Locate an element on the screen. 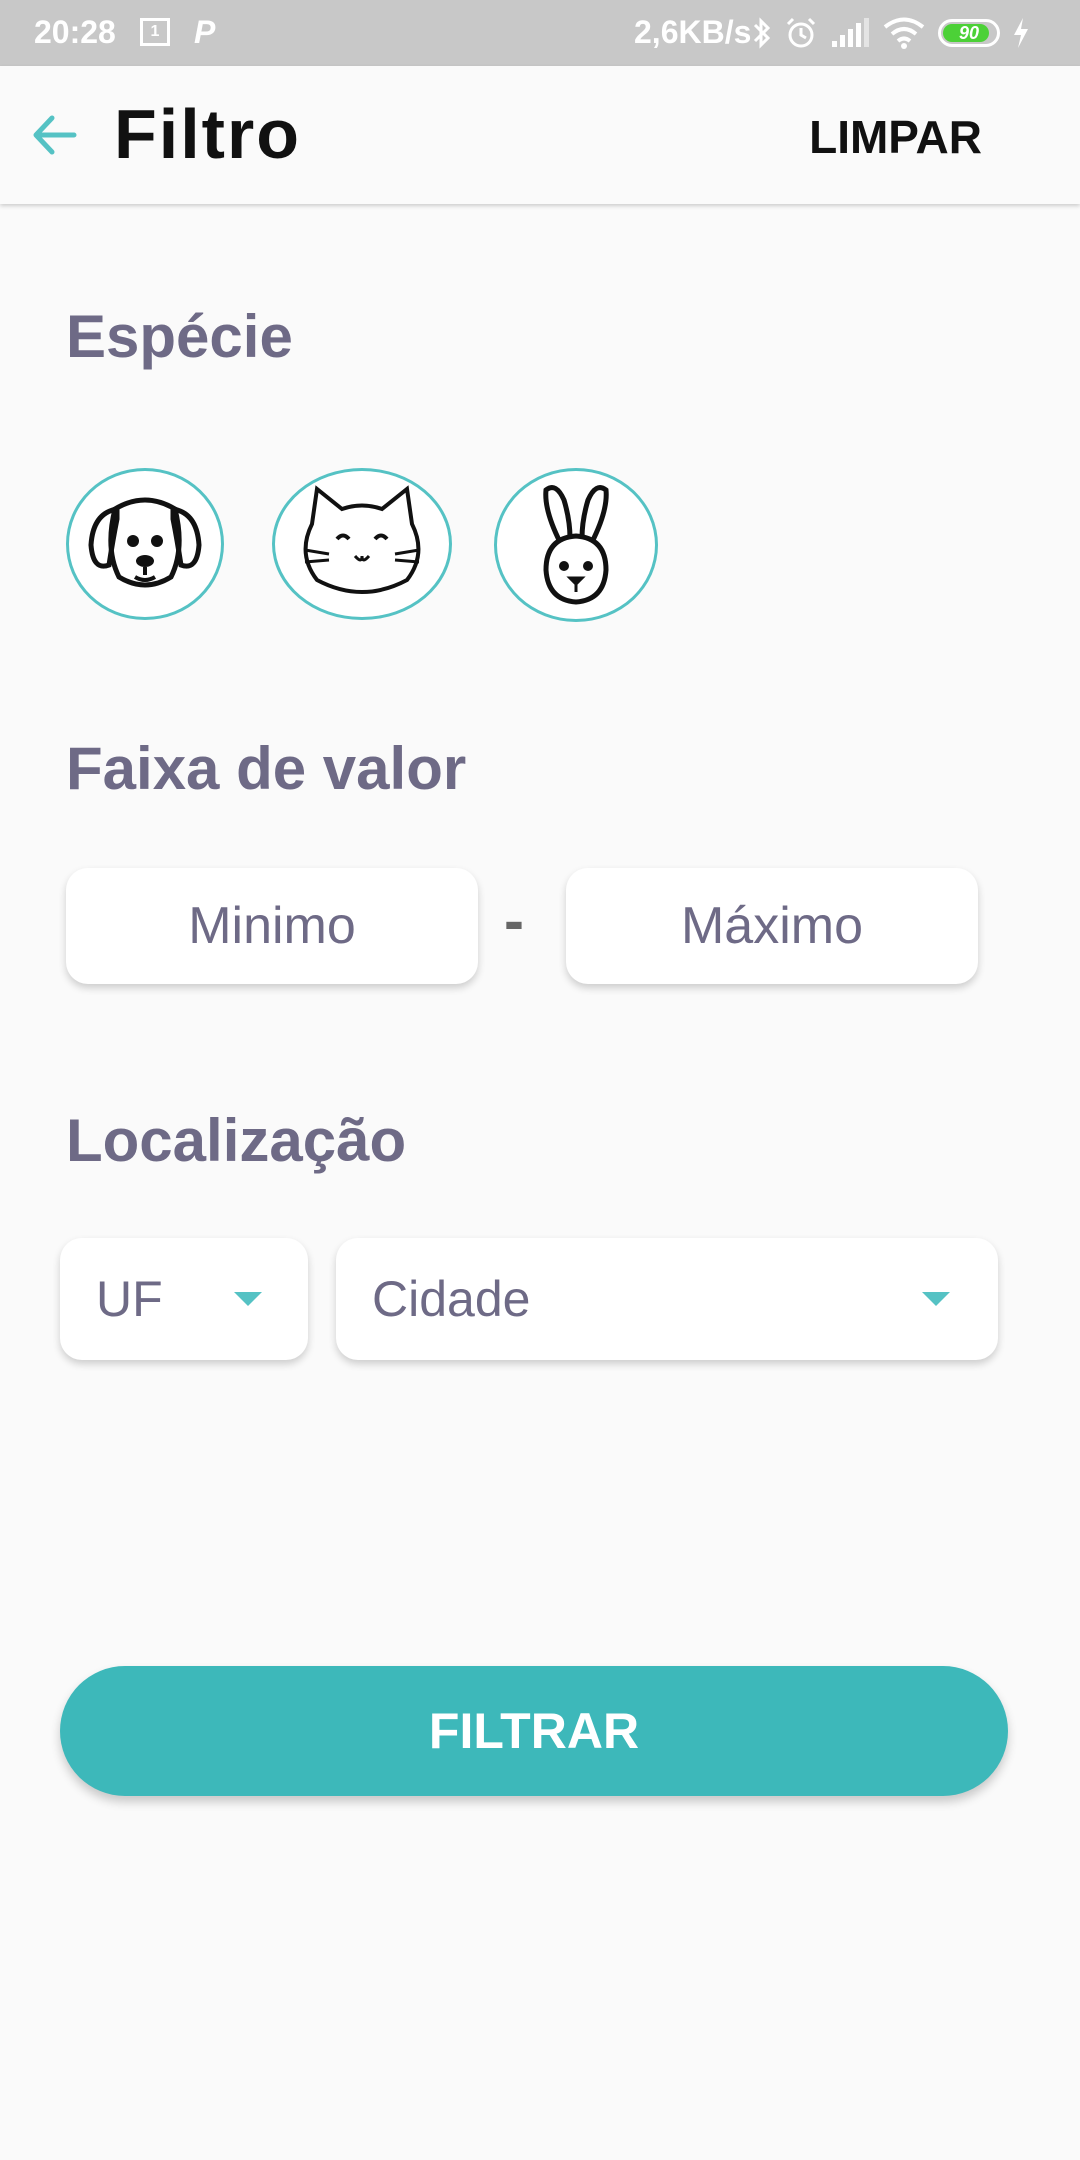 The width and height of the screenshot is (1080, 2160). dog-icon is located at coordinates (145, 542).